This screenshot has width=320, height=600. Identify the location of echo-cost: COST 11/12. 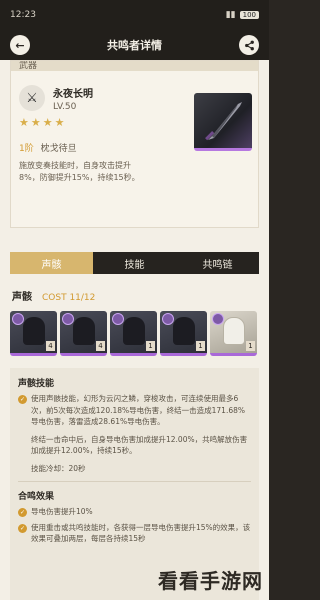
(69, 298).